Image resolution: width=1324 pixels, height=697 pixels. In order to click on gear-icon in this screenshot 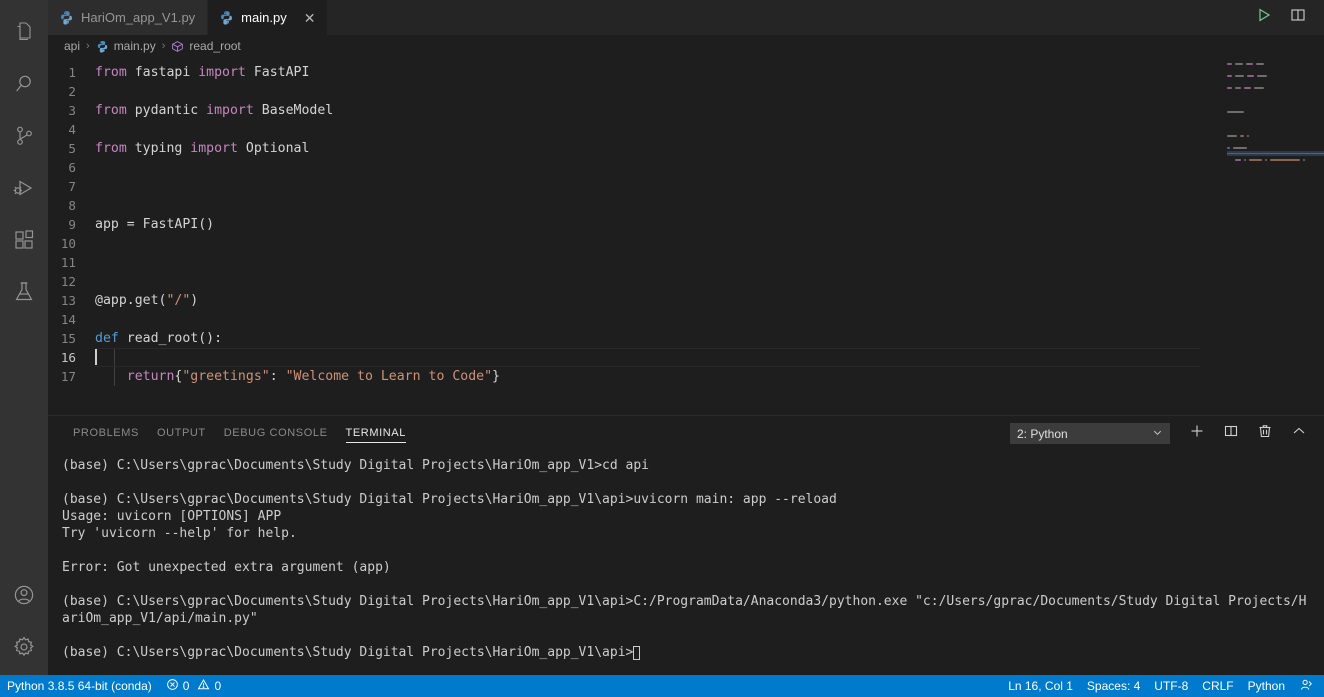, I will do `click(24, 647)`.